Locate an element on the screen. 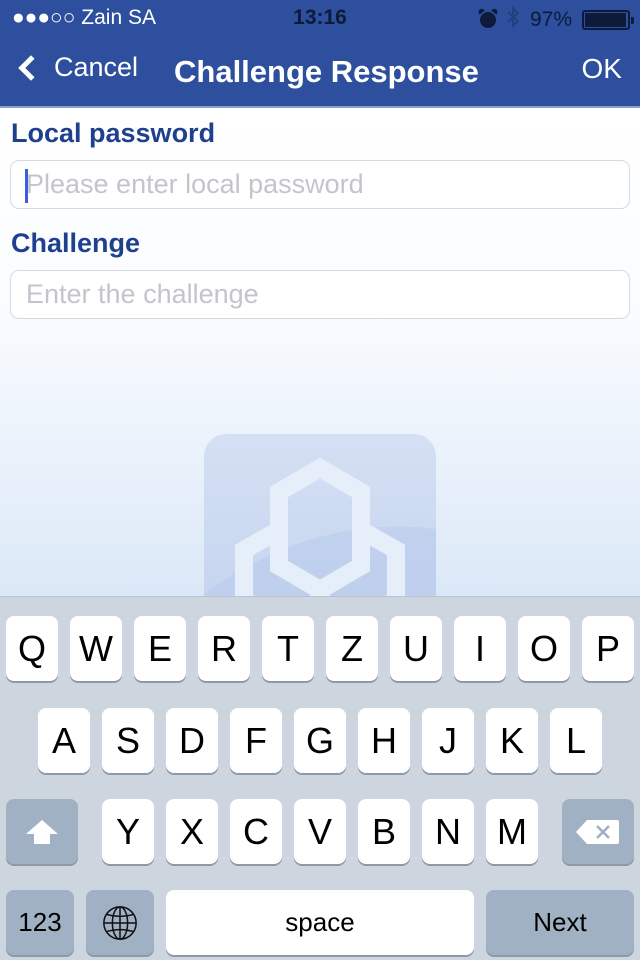  key-o: O is located at coordinates (544, 648).